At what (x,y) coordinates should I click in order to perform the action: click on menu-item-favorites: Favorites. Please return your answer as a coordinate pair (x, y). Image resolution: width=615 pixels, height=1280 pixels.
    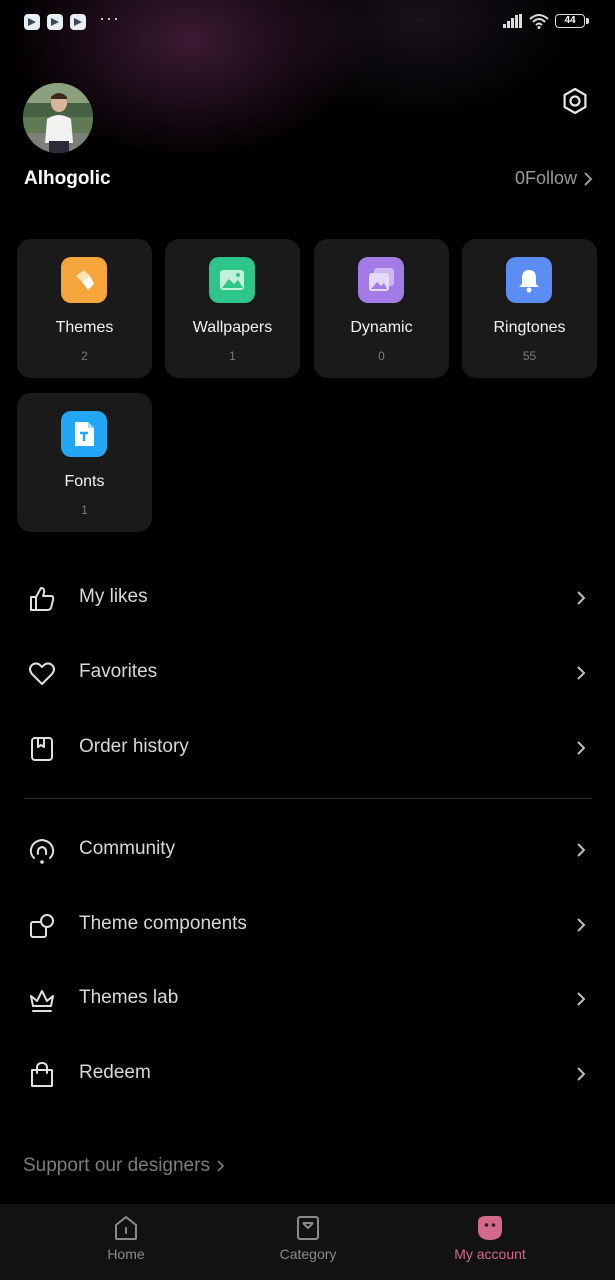
    Looking at the image, I should click on (307, 673).